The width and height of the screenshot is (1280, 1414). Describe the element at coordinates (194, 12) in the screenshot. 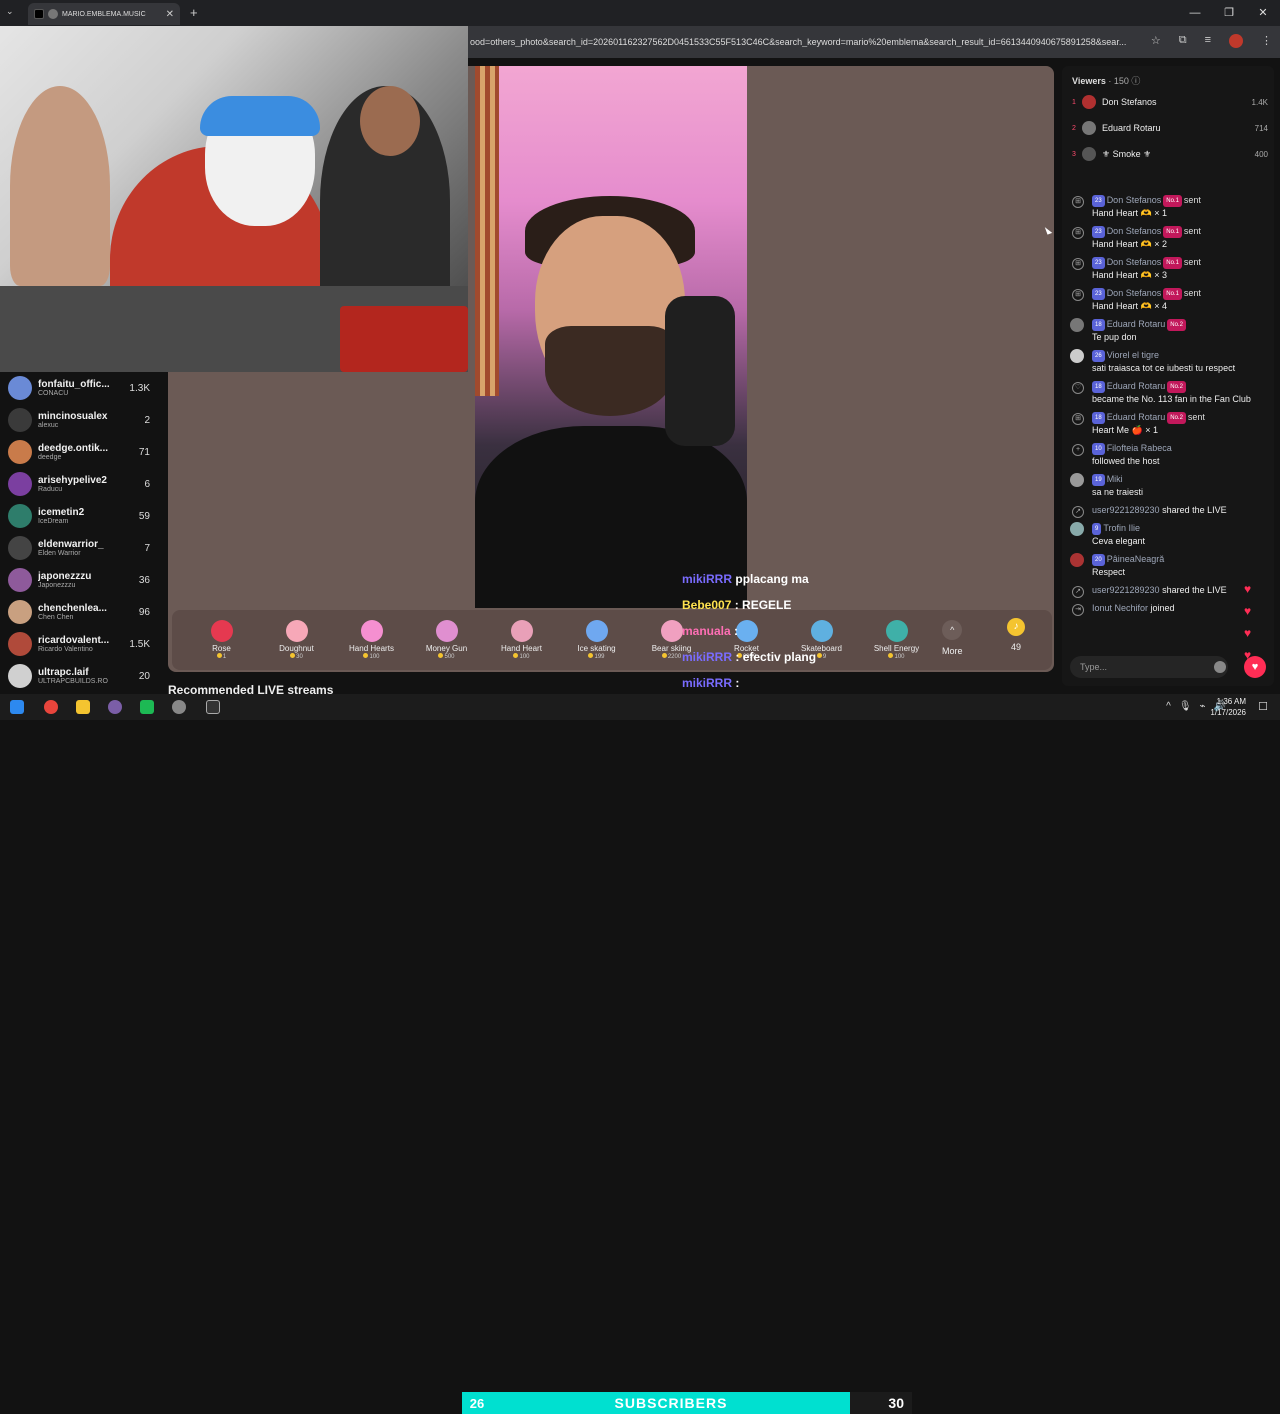

I see `new-tab-icon: +` at that location.